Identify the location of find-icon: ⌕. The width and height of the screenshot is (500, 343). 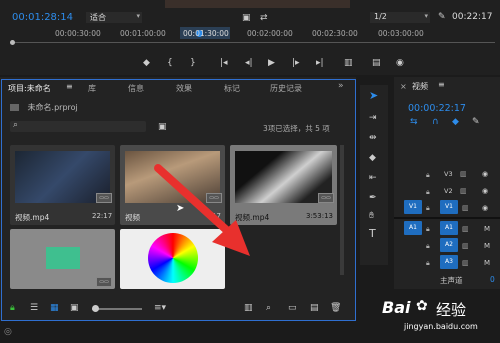
(268, 308).